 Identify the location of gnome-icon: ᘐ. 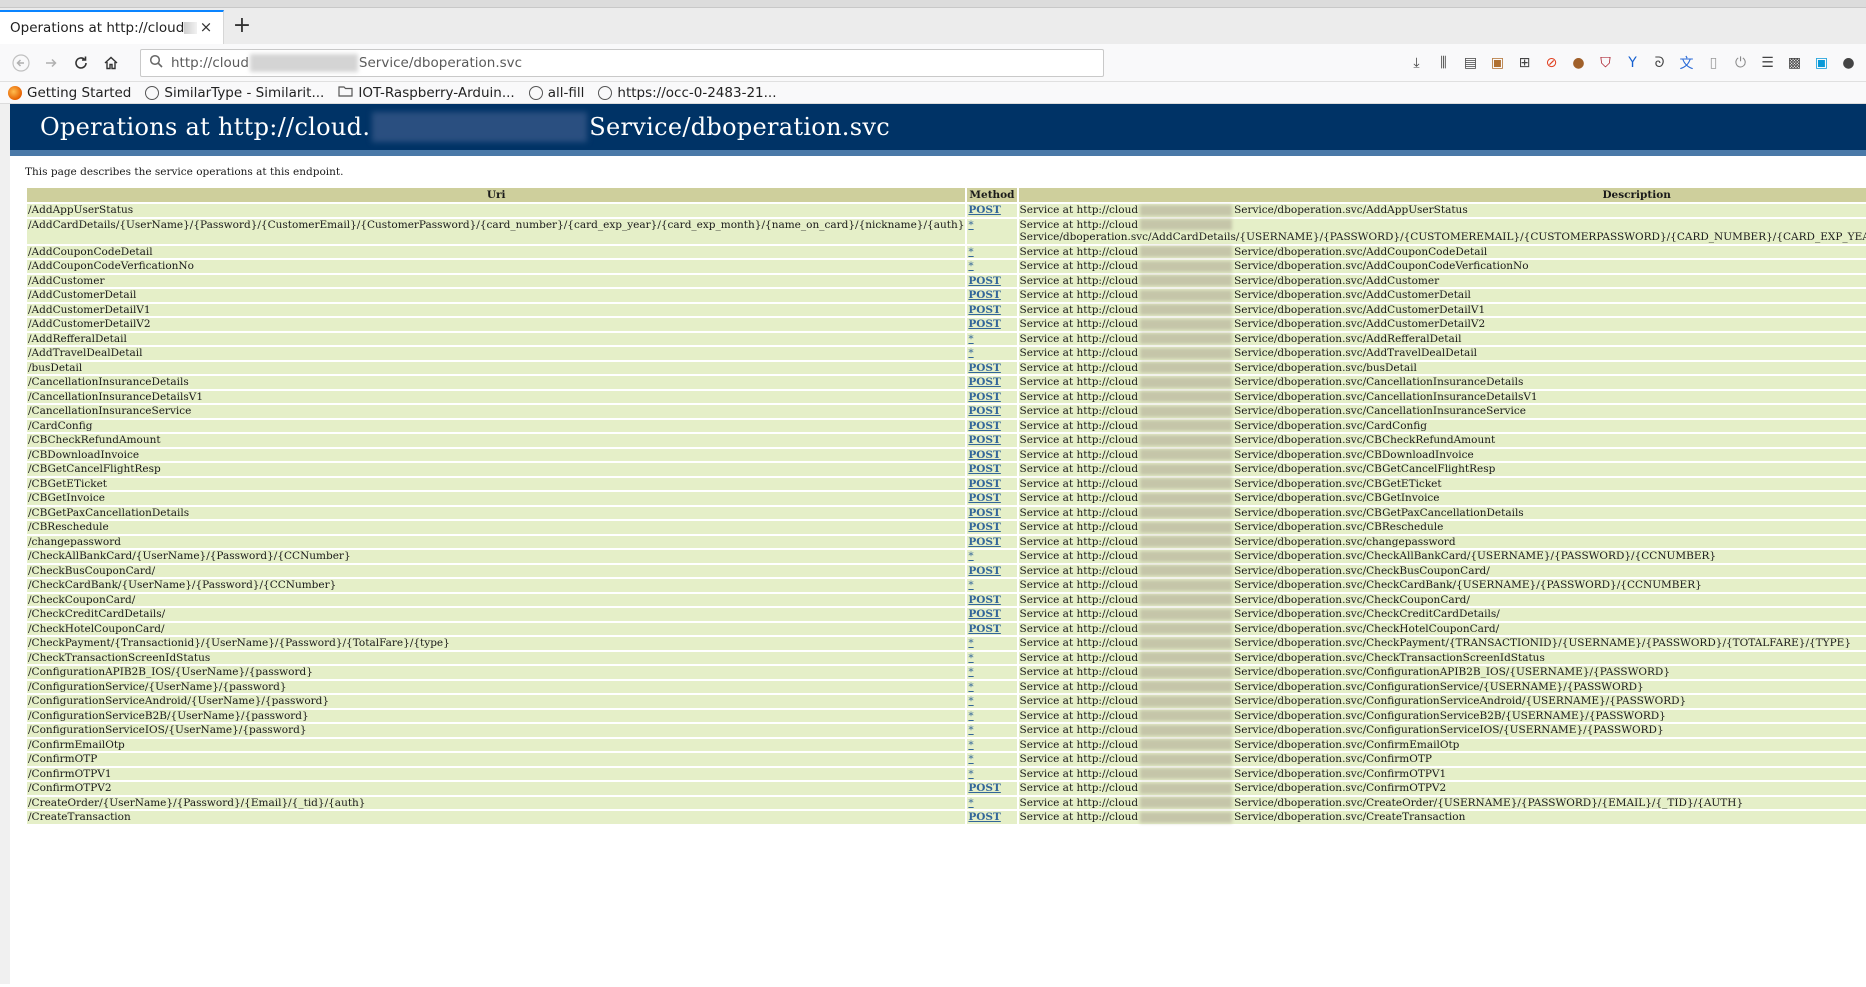
(1659, 63).